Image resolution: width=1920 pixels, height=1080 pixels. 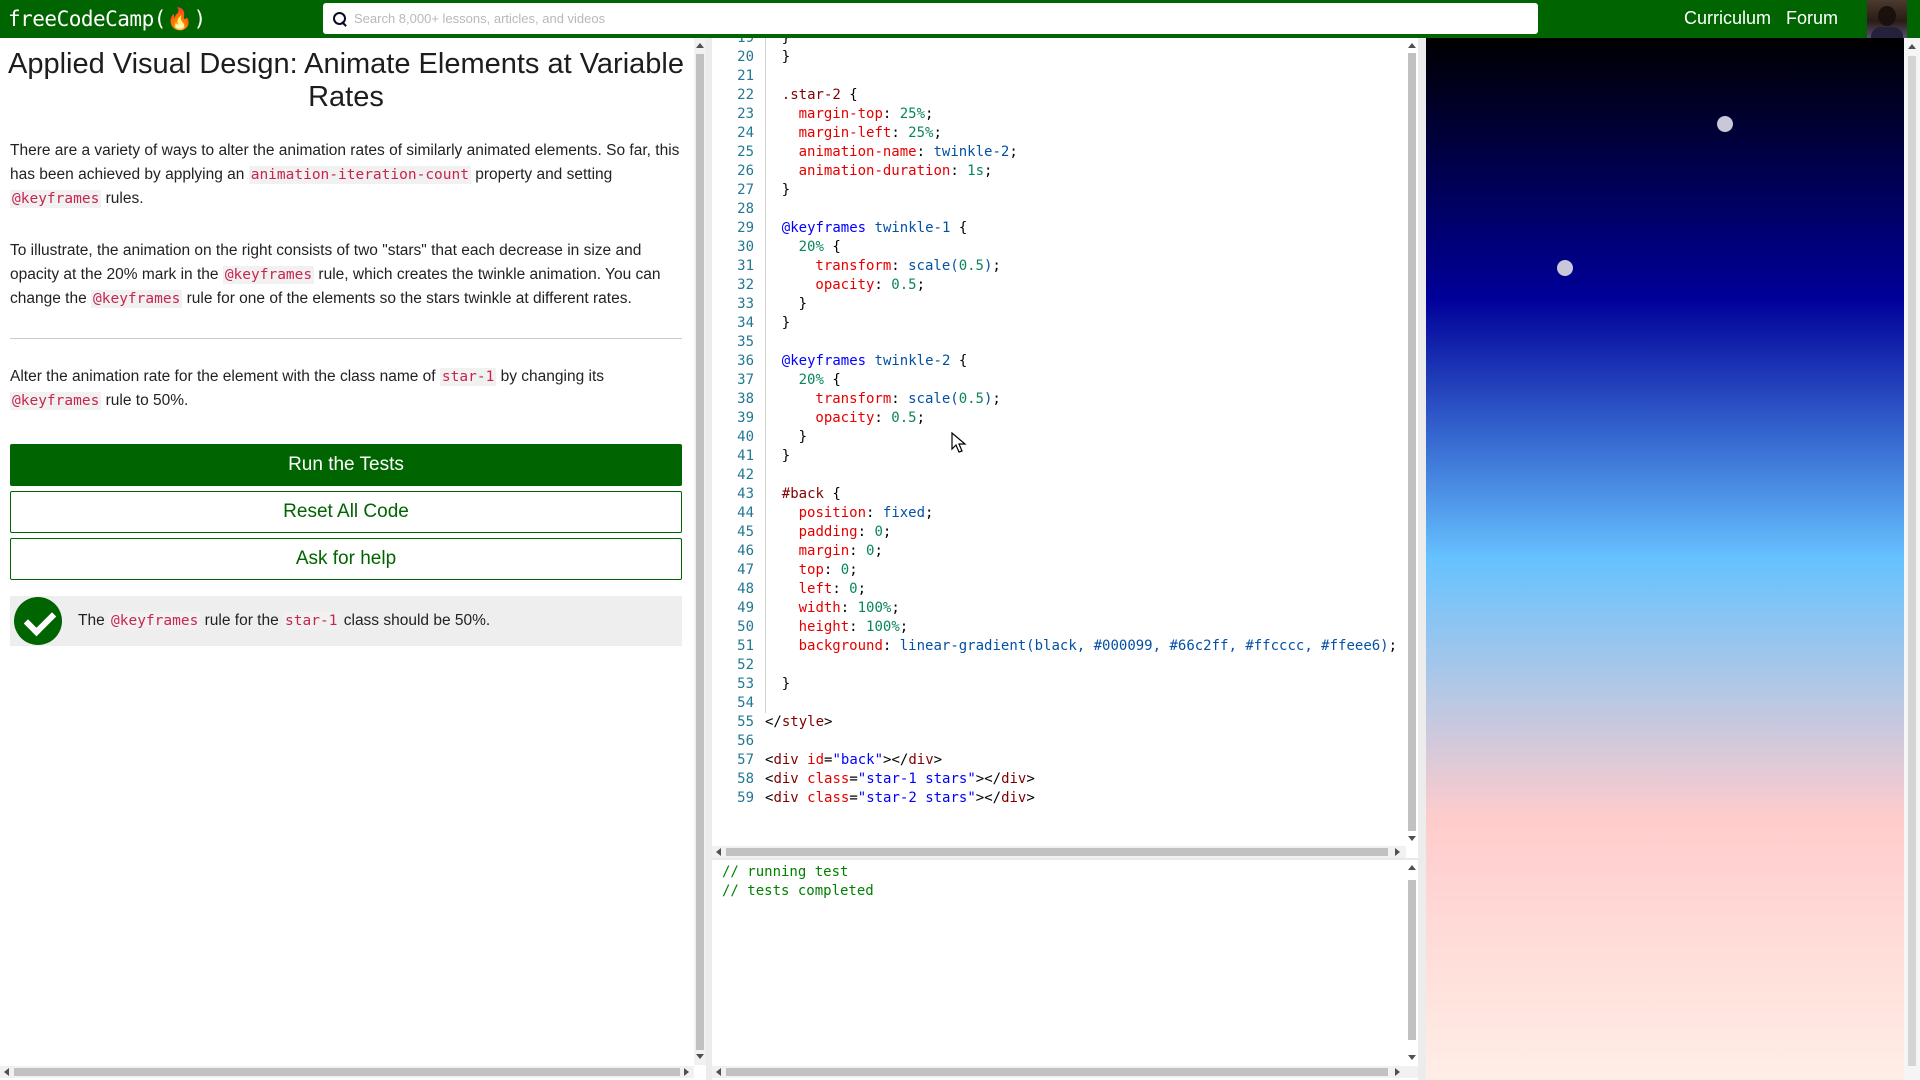 I want to click on p3-code-2: @keyframes, so click(x=56, y=401).